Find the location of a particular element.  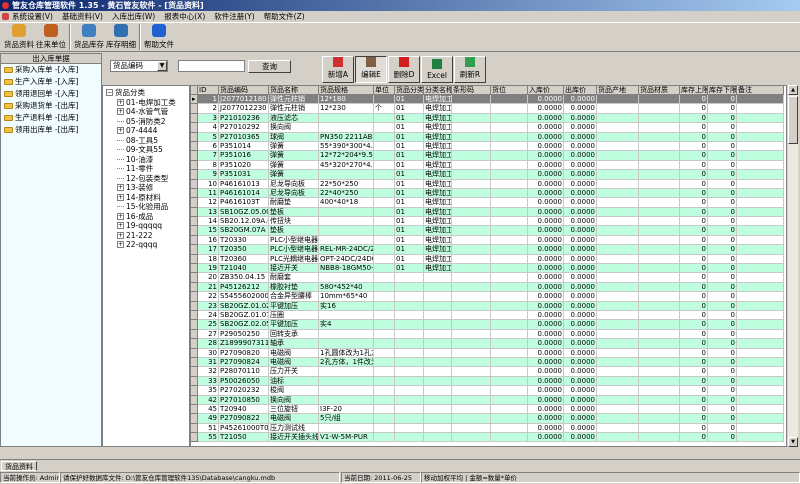

tab-goods: 货品资料 is located at coordinates (19, 466).